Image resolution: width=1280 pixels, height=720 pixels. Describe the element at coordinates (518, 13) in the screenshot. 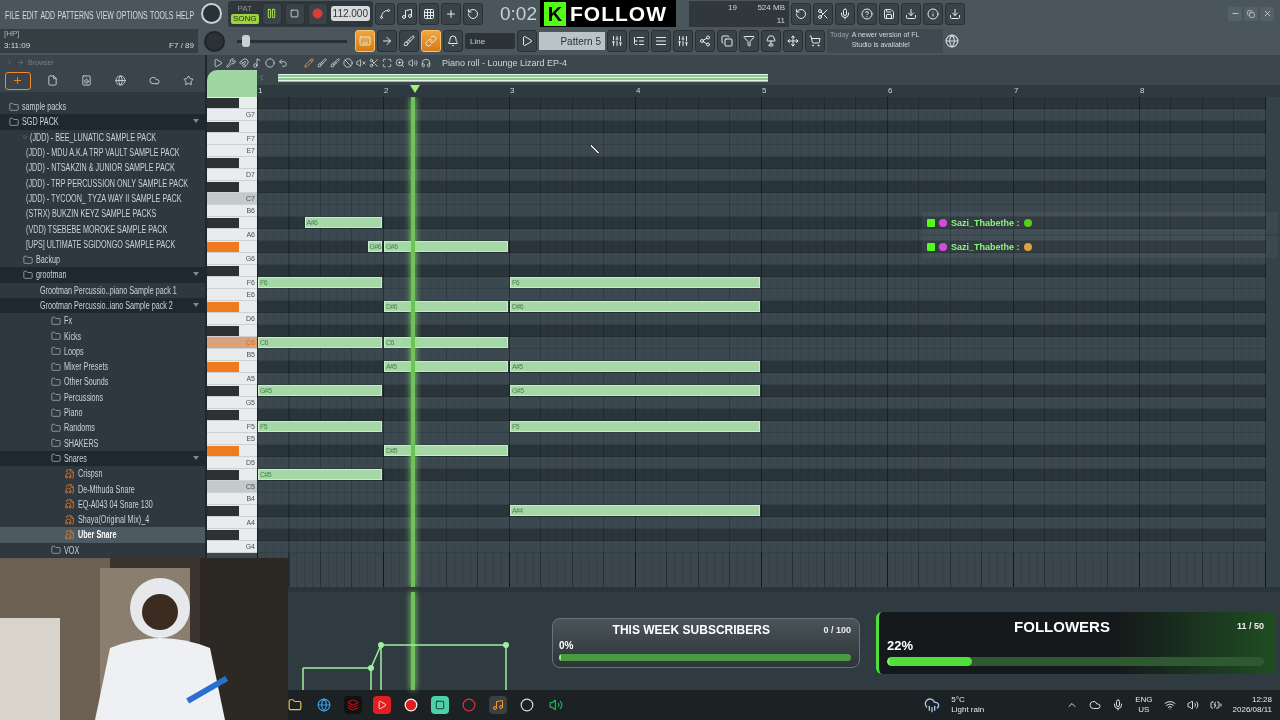

I see `song-time: 0:02` at that location.